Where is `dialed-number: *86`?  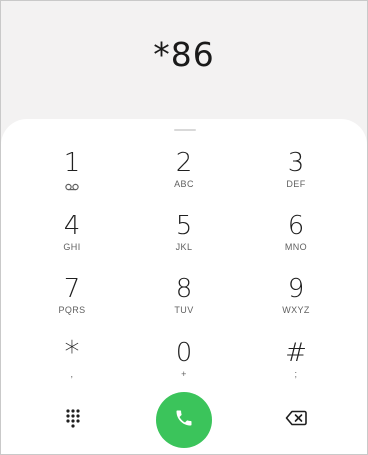 dialed-number: *86 is located at coordinates (184, 54).